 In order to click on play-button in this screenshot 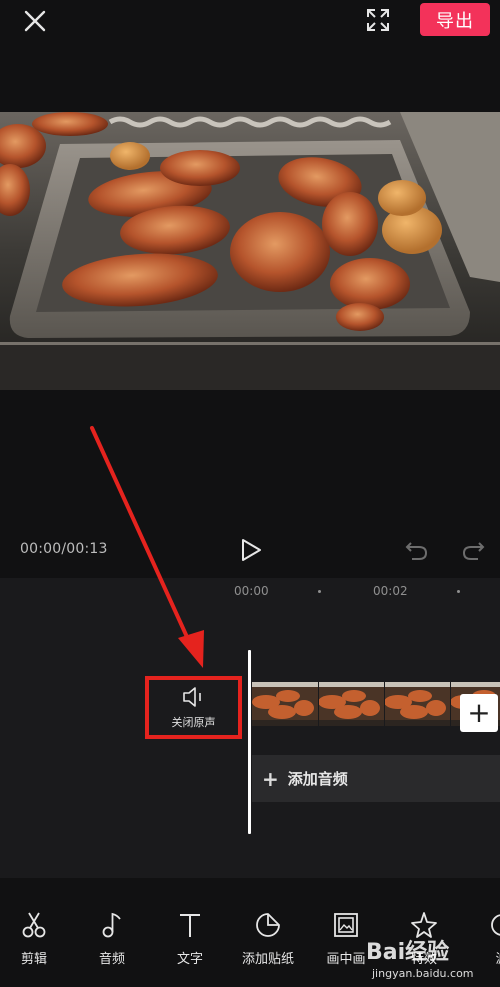, I will do `click(251, 550)`.